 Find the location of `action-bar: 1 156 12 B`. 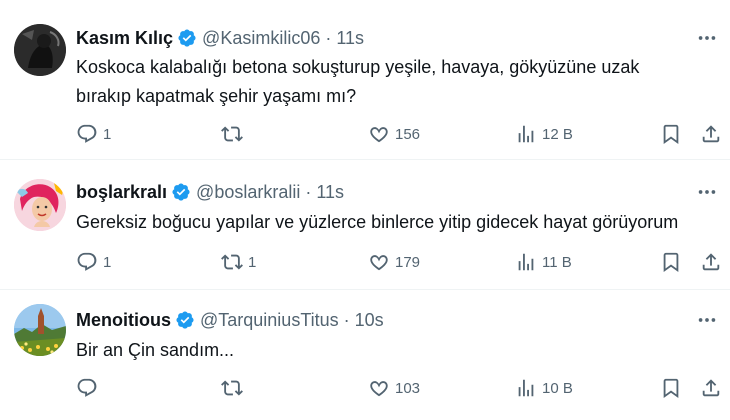

action-bar: 1 156 12 B is located at coordinates (399, 134).